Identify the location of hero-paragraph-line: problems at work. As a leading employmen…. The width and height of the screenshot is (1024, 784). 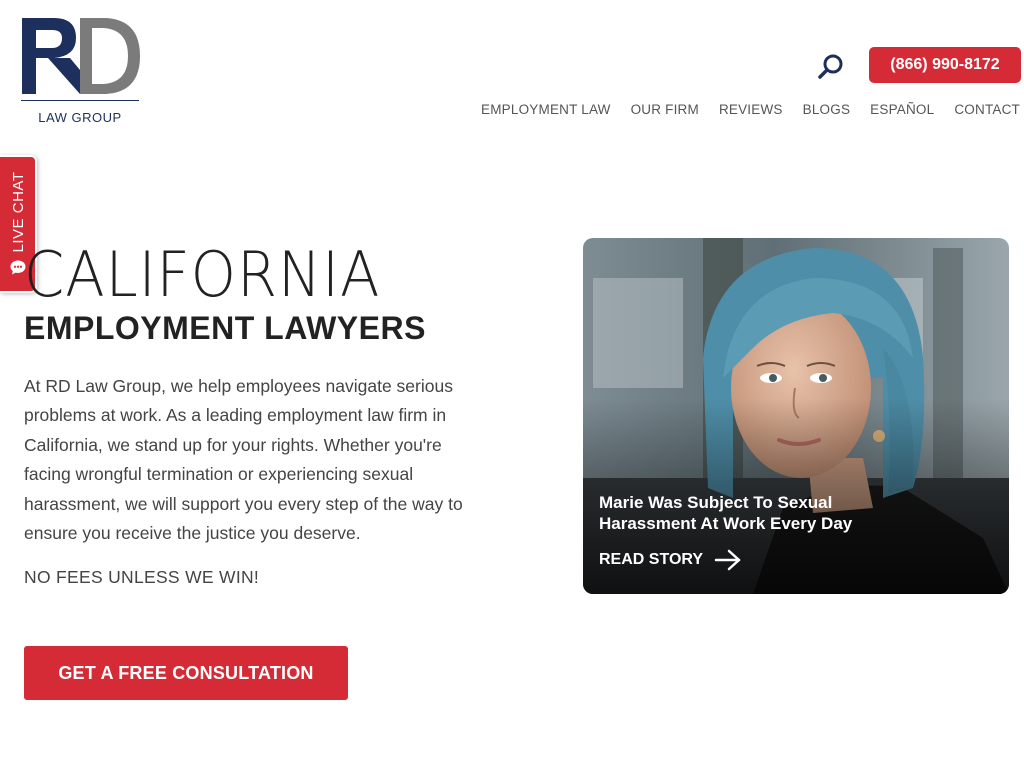
(235, 415).